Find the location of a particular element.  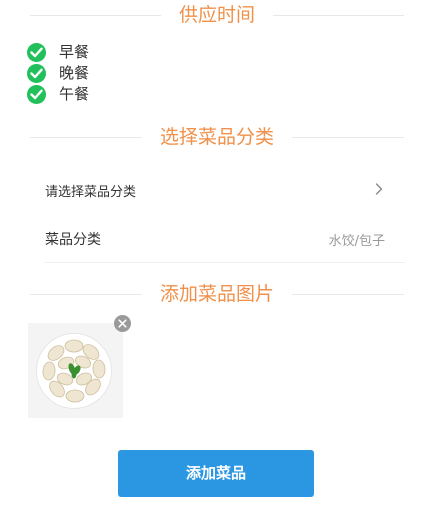

section-title: 供应时间 is located at coordinates (217, 15).